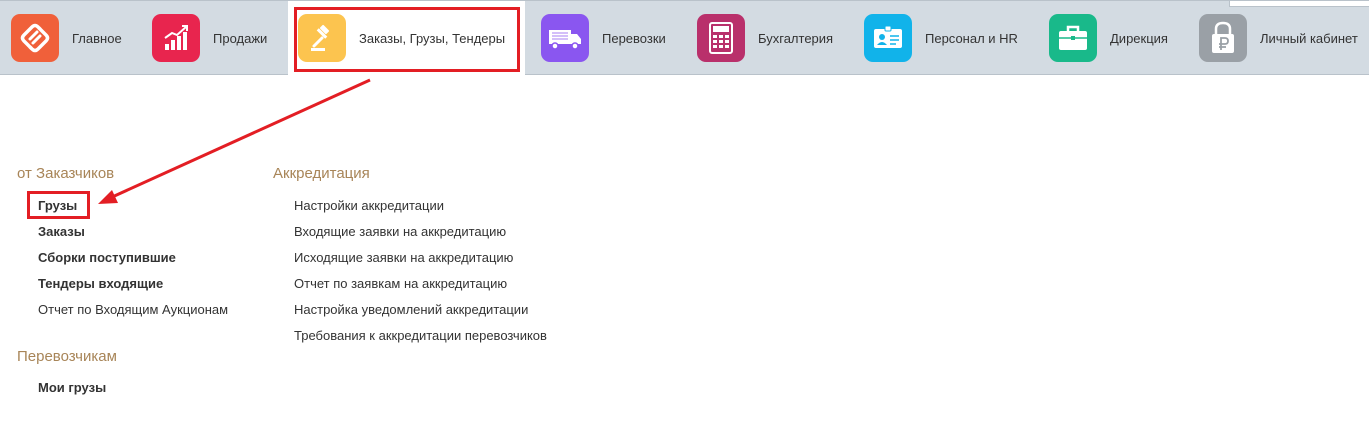  I want to click on section-title-carriers: Перевозчикам, so click(67, 356).